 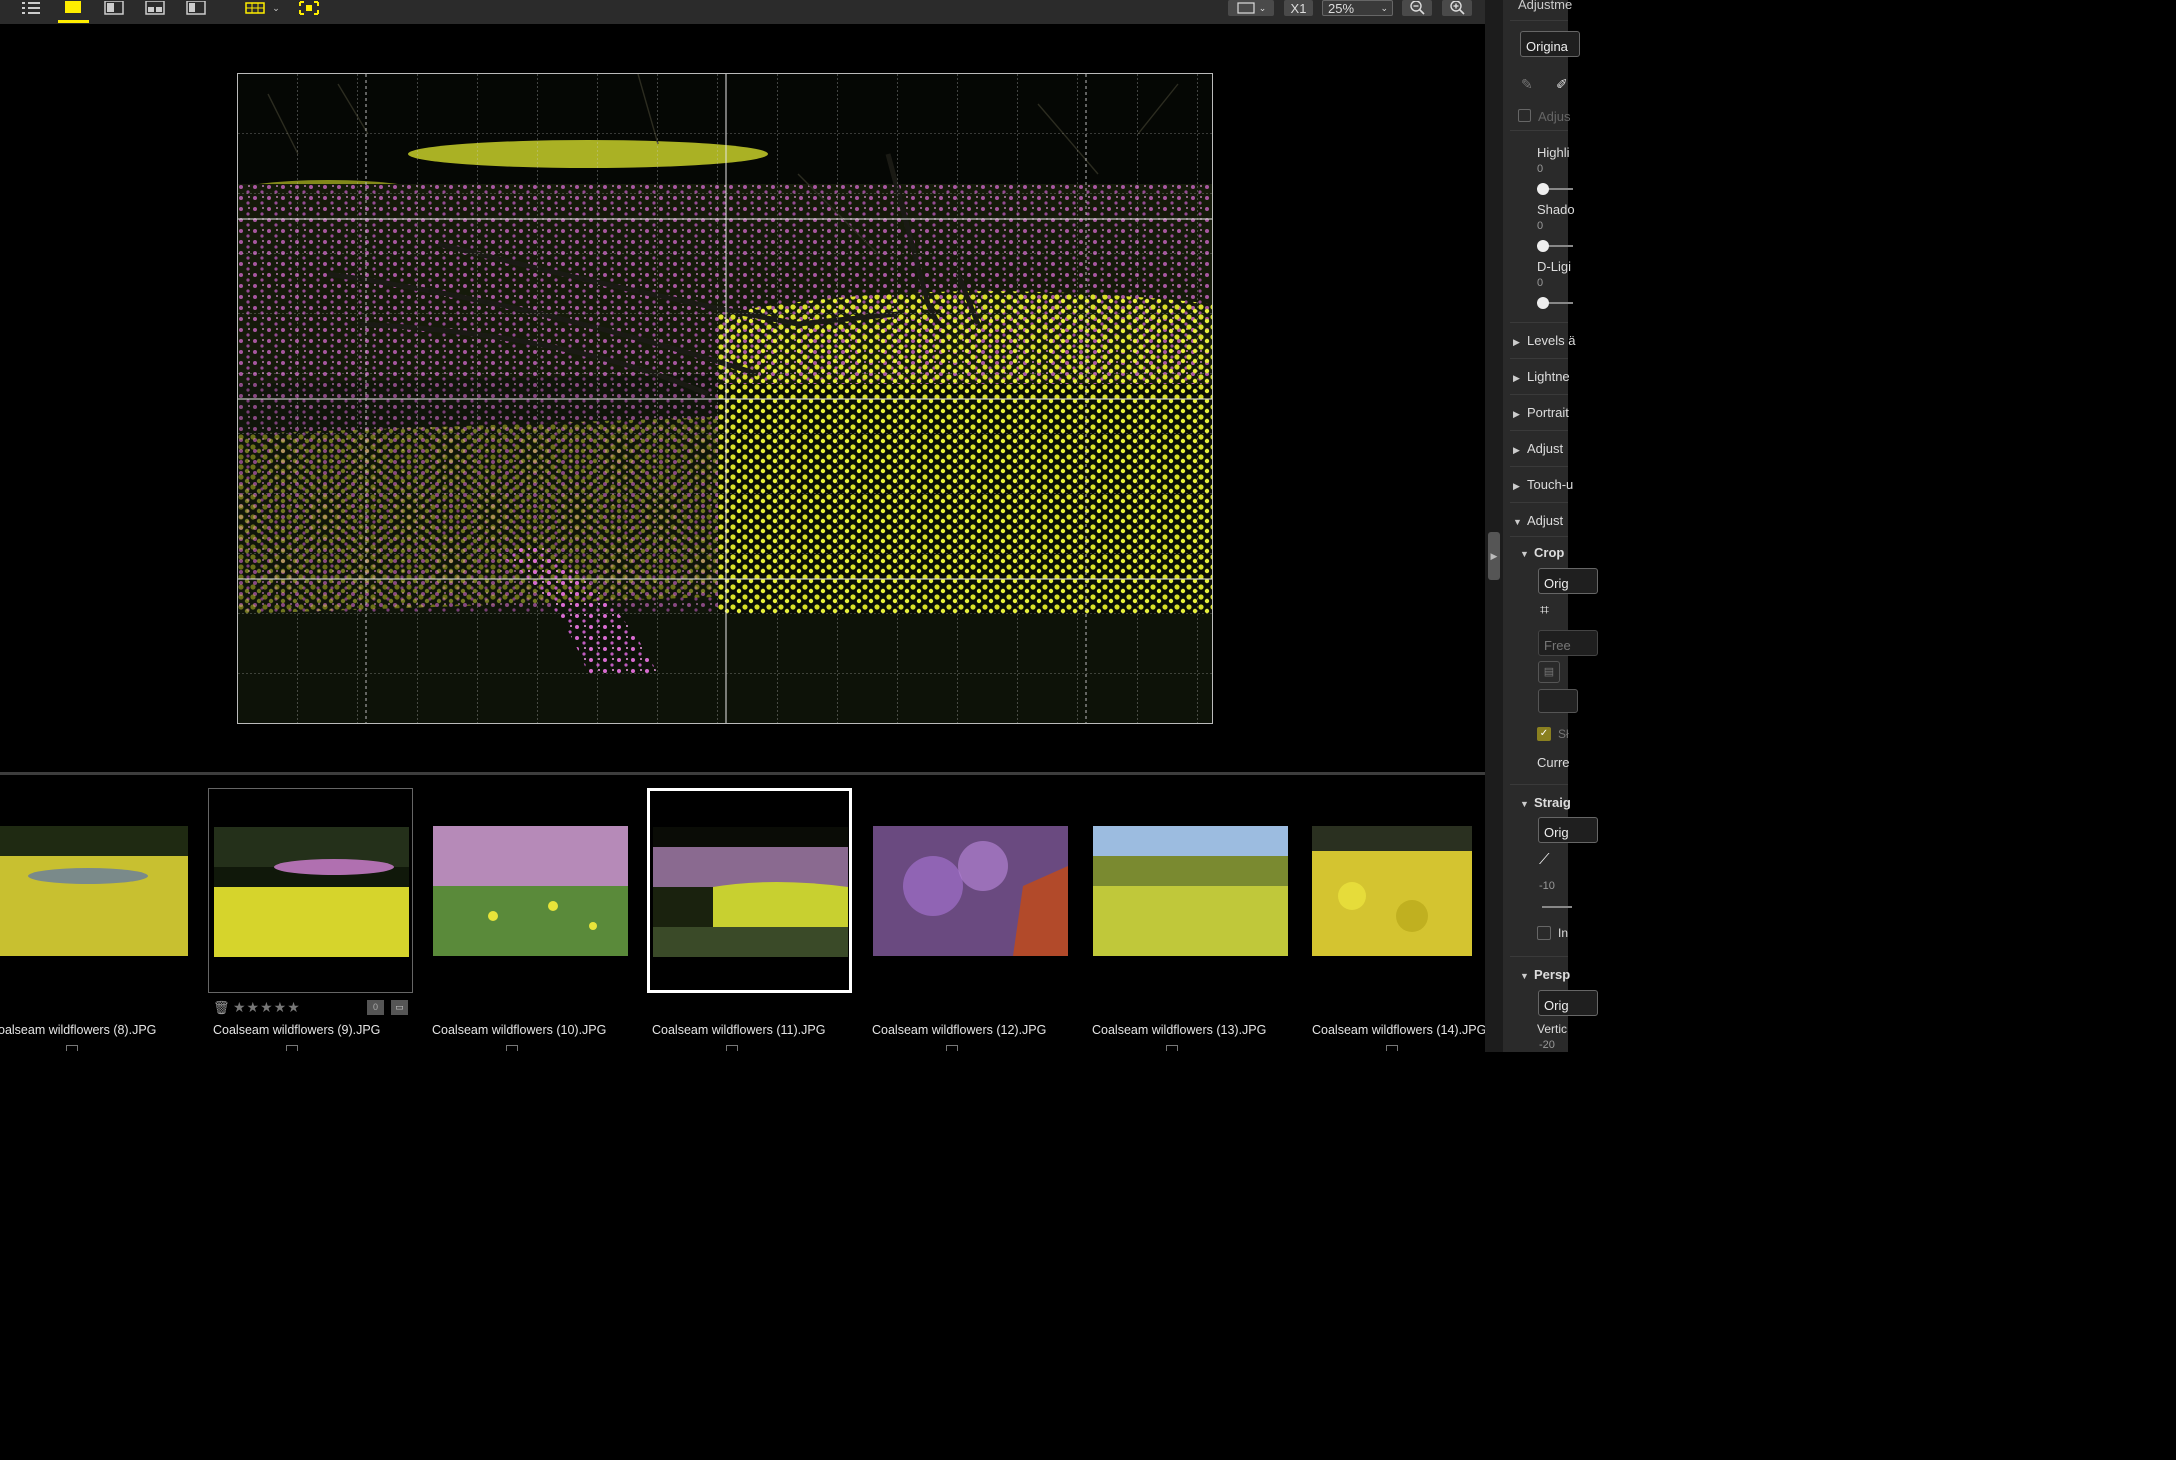 I want to click on section-lightness: ▶ Lightne, so click(x=1541, y=376).